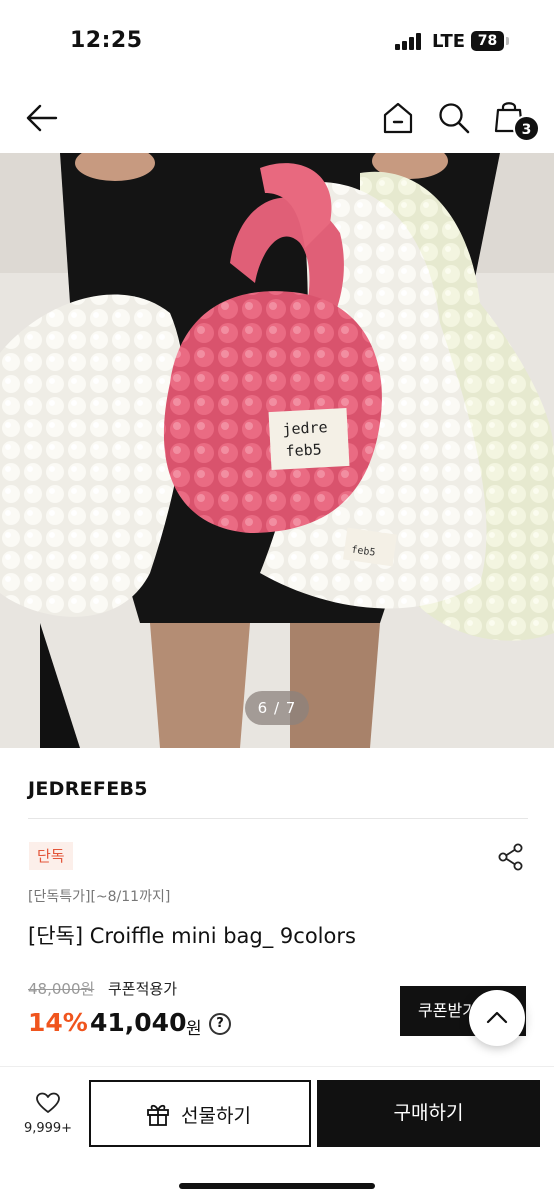  What do you see at coordinates (48, 1128) in the screenshot?
I see `like-count: 9,999+` at bounding box center [48, 1128].